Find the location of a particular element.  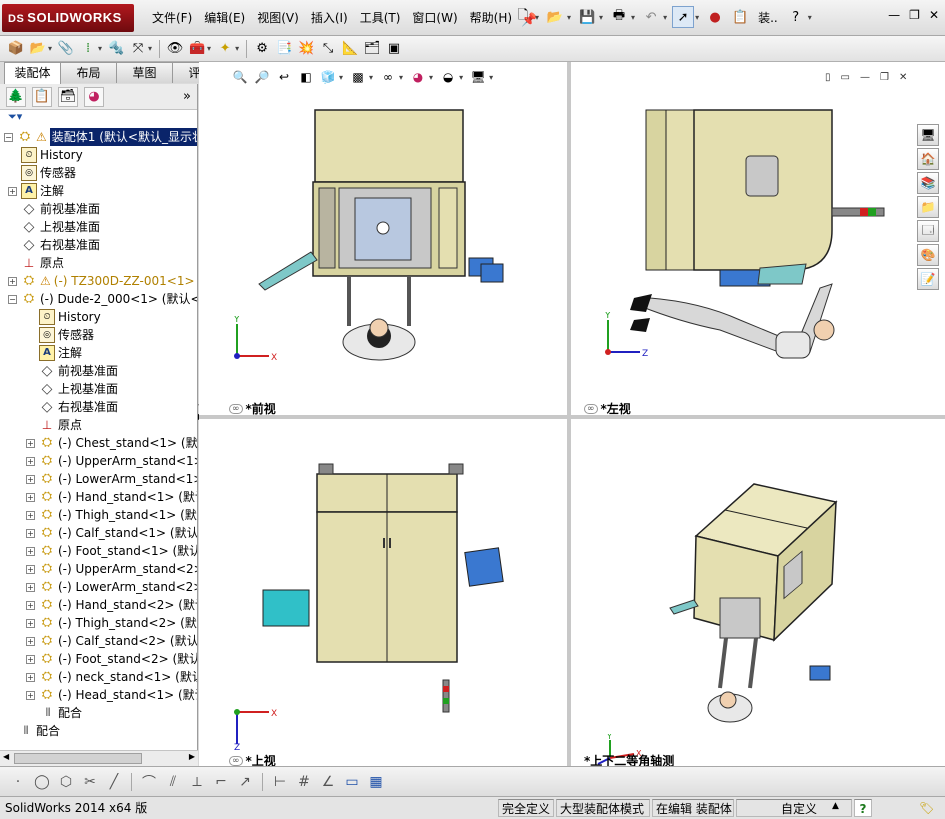

pattern-dropdown-icon: ▾ is located at coordinates (100, 48).